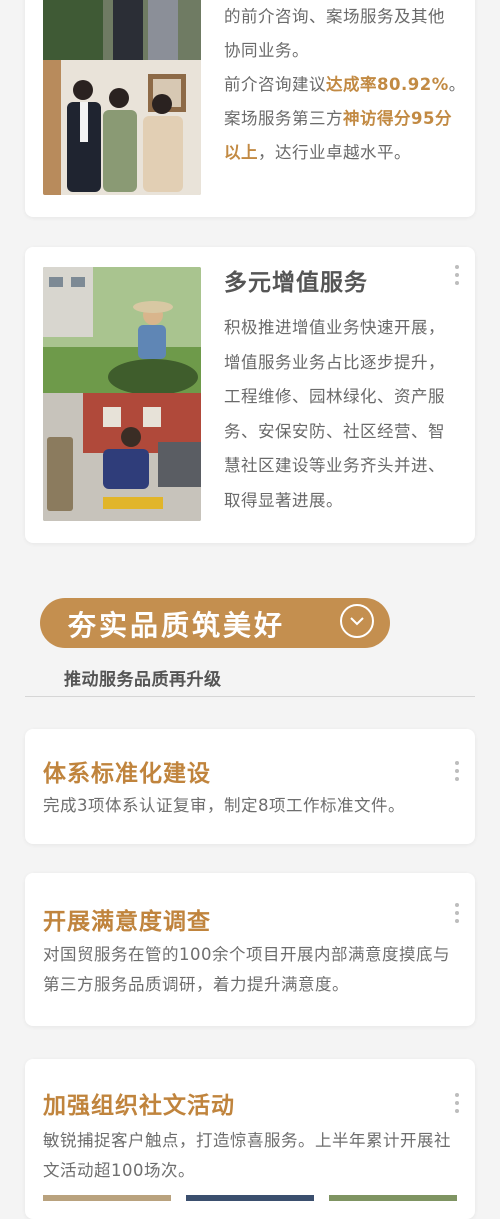 This screenshot has height=1219, width=500. I want to click on section-divider, so click(250, 696).